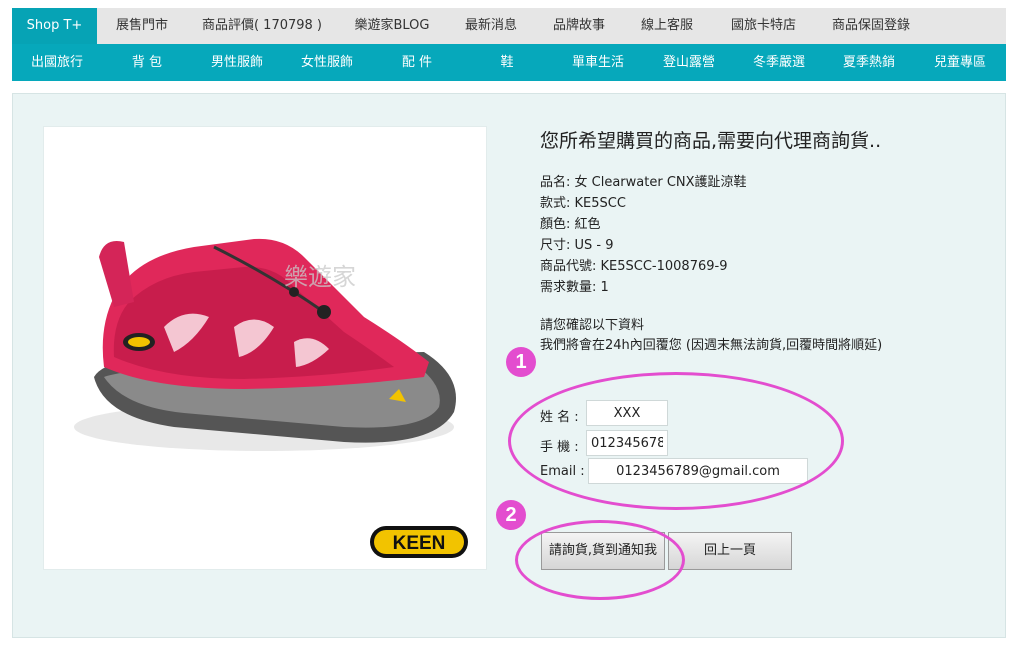  What do you see at coordinates (570, 224) in the screenshot?
I see `product-color: 顏色: 紅色` at bounding box center [570, 224].